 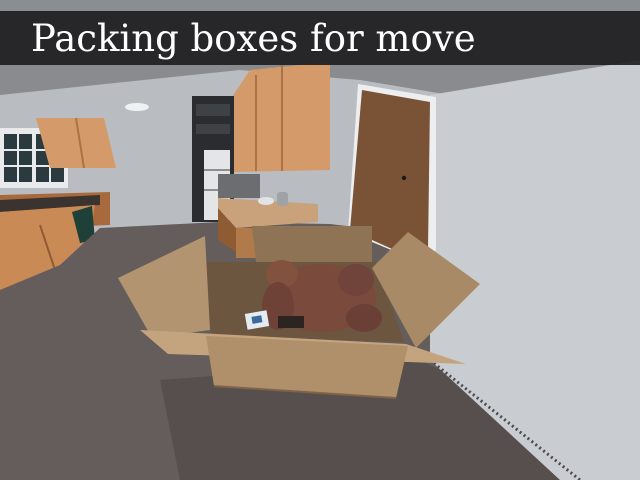 I want to click on objective-banner: Packing boxes for move, so click(x=320, y=38).